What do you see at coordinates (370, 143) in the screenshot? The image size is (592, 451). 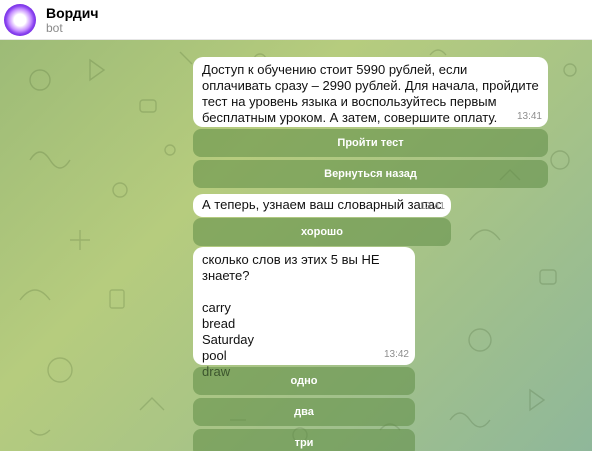 I see `pass-test-button: Пройти тест` at bounding box center [370, 143].